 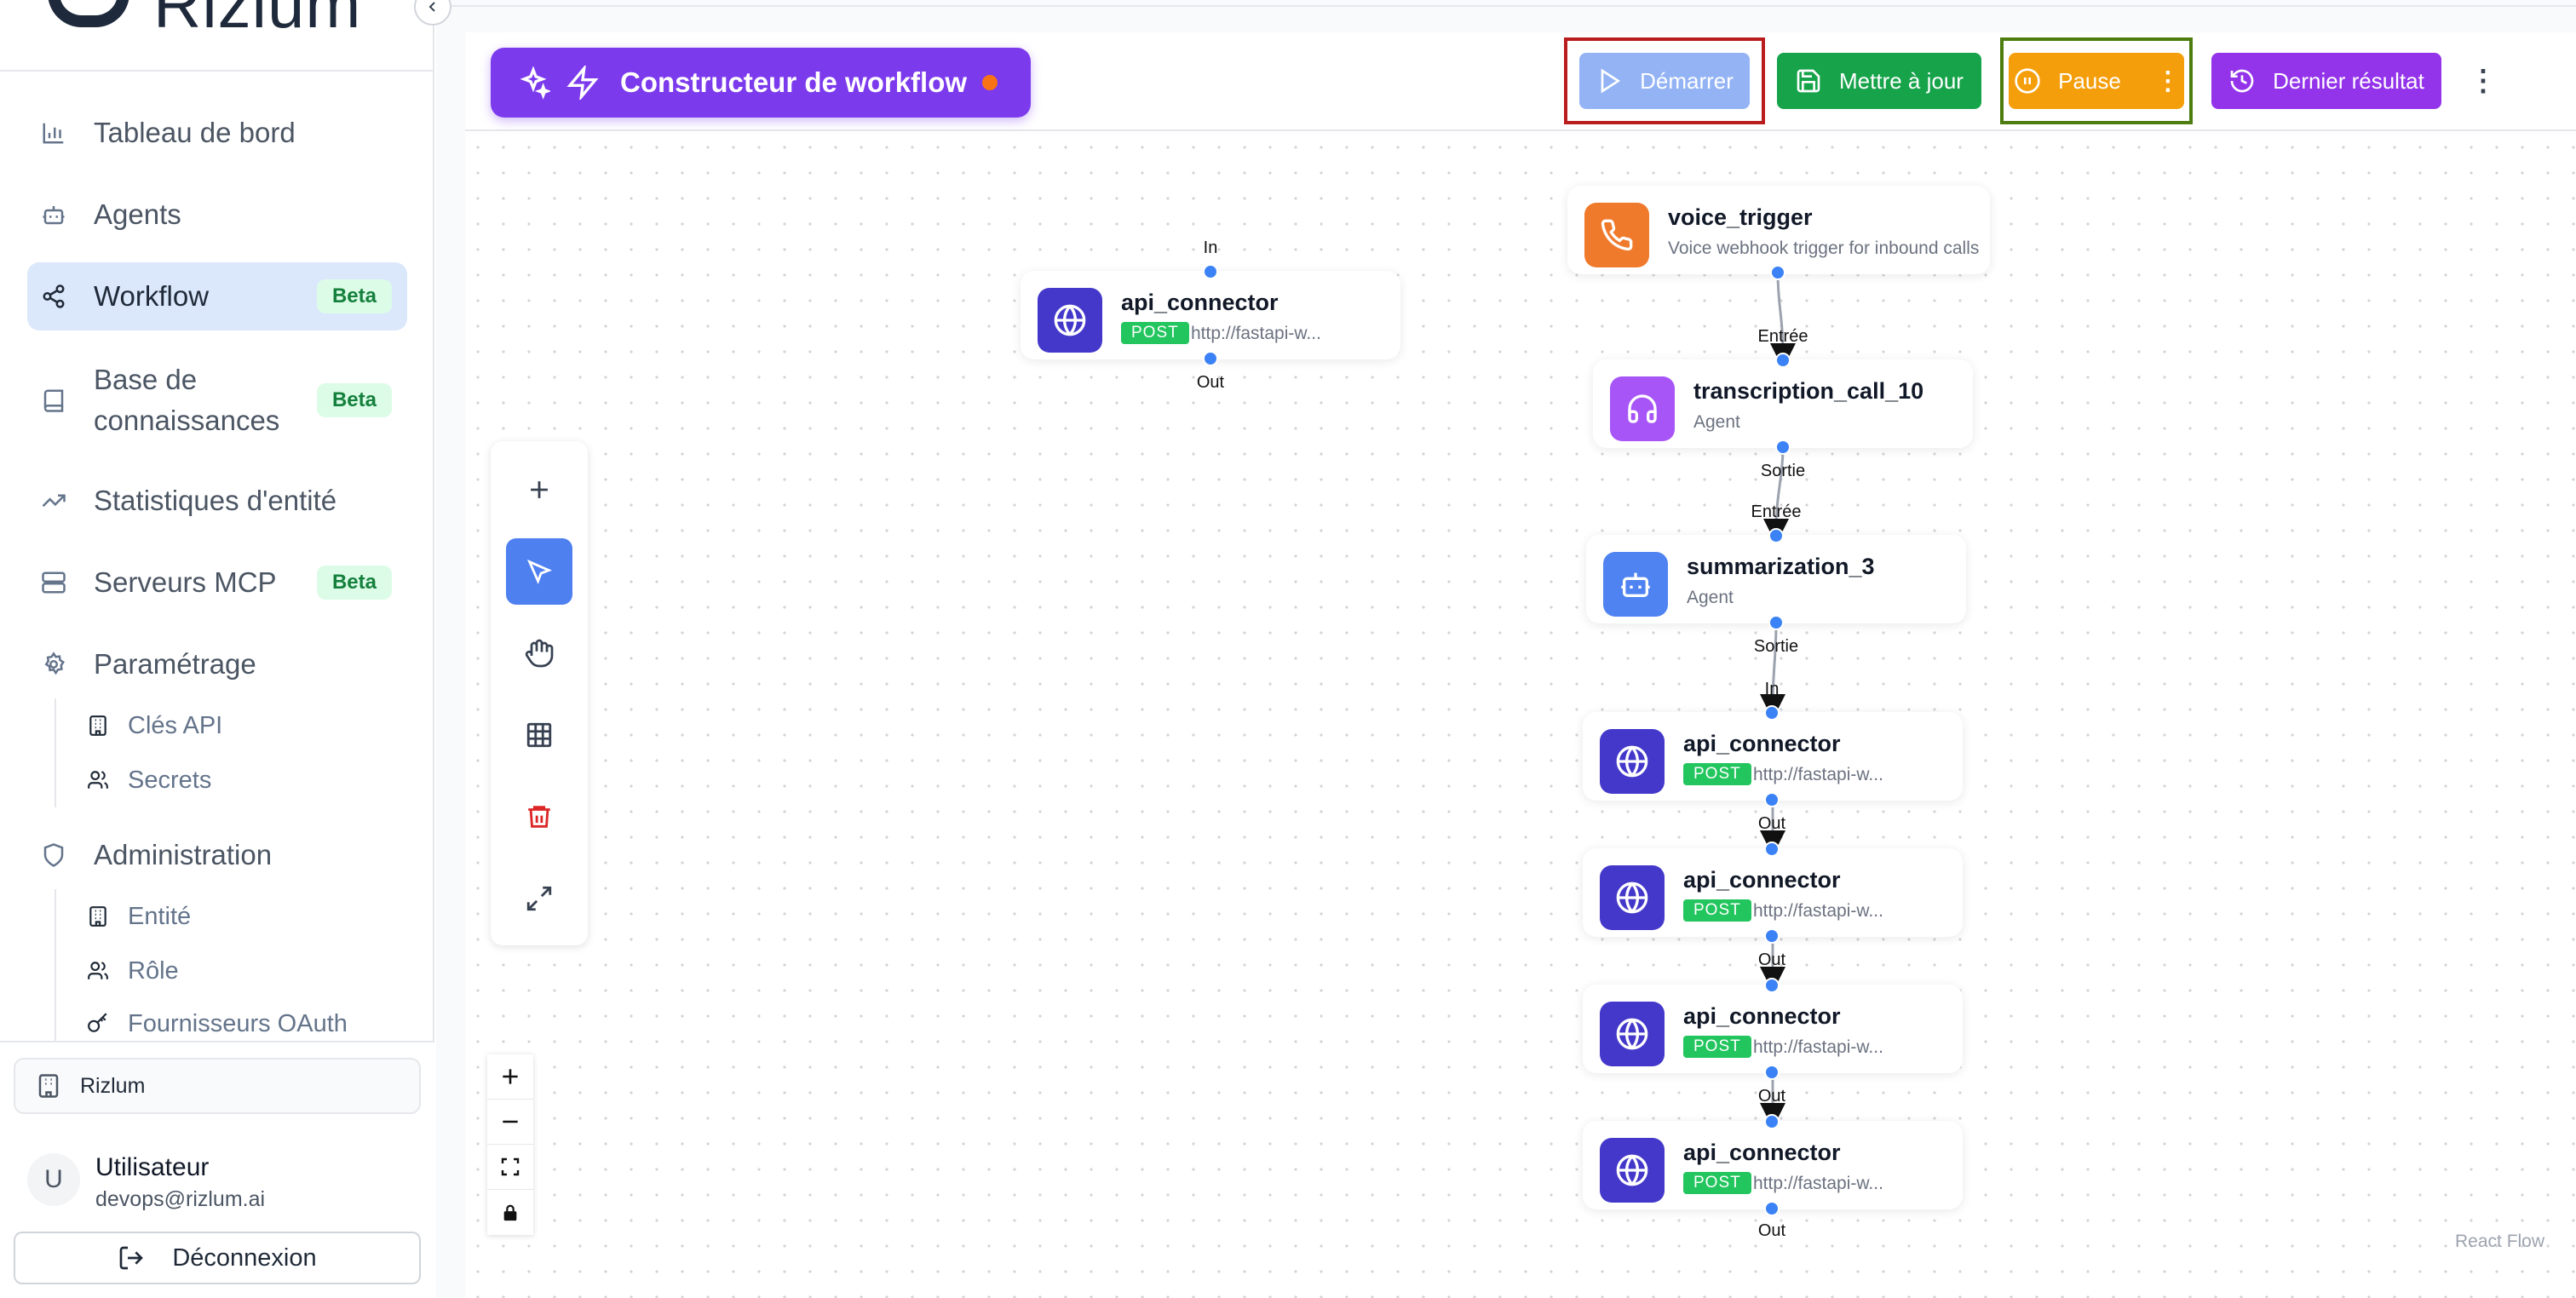 What do you see at coordinates (2326, 81) in the screenshot?
I see `last-result-button: Dernier résultat` at bounding box center [2326, 81].